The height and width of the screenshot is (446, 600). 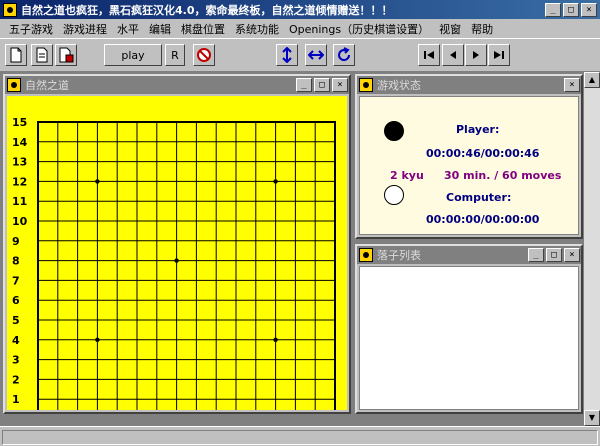 What do you see at coordinates (207, 10) in the screenshot?
I see `app-title: 自然之道也疯狂，黑石疯狂汉化4.0，索命最终板，自然之道倾情赠送！！！` at bounding box center [207, 10].